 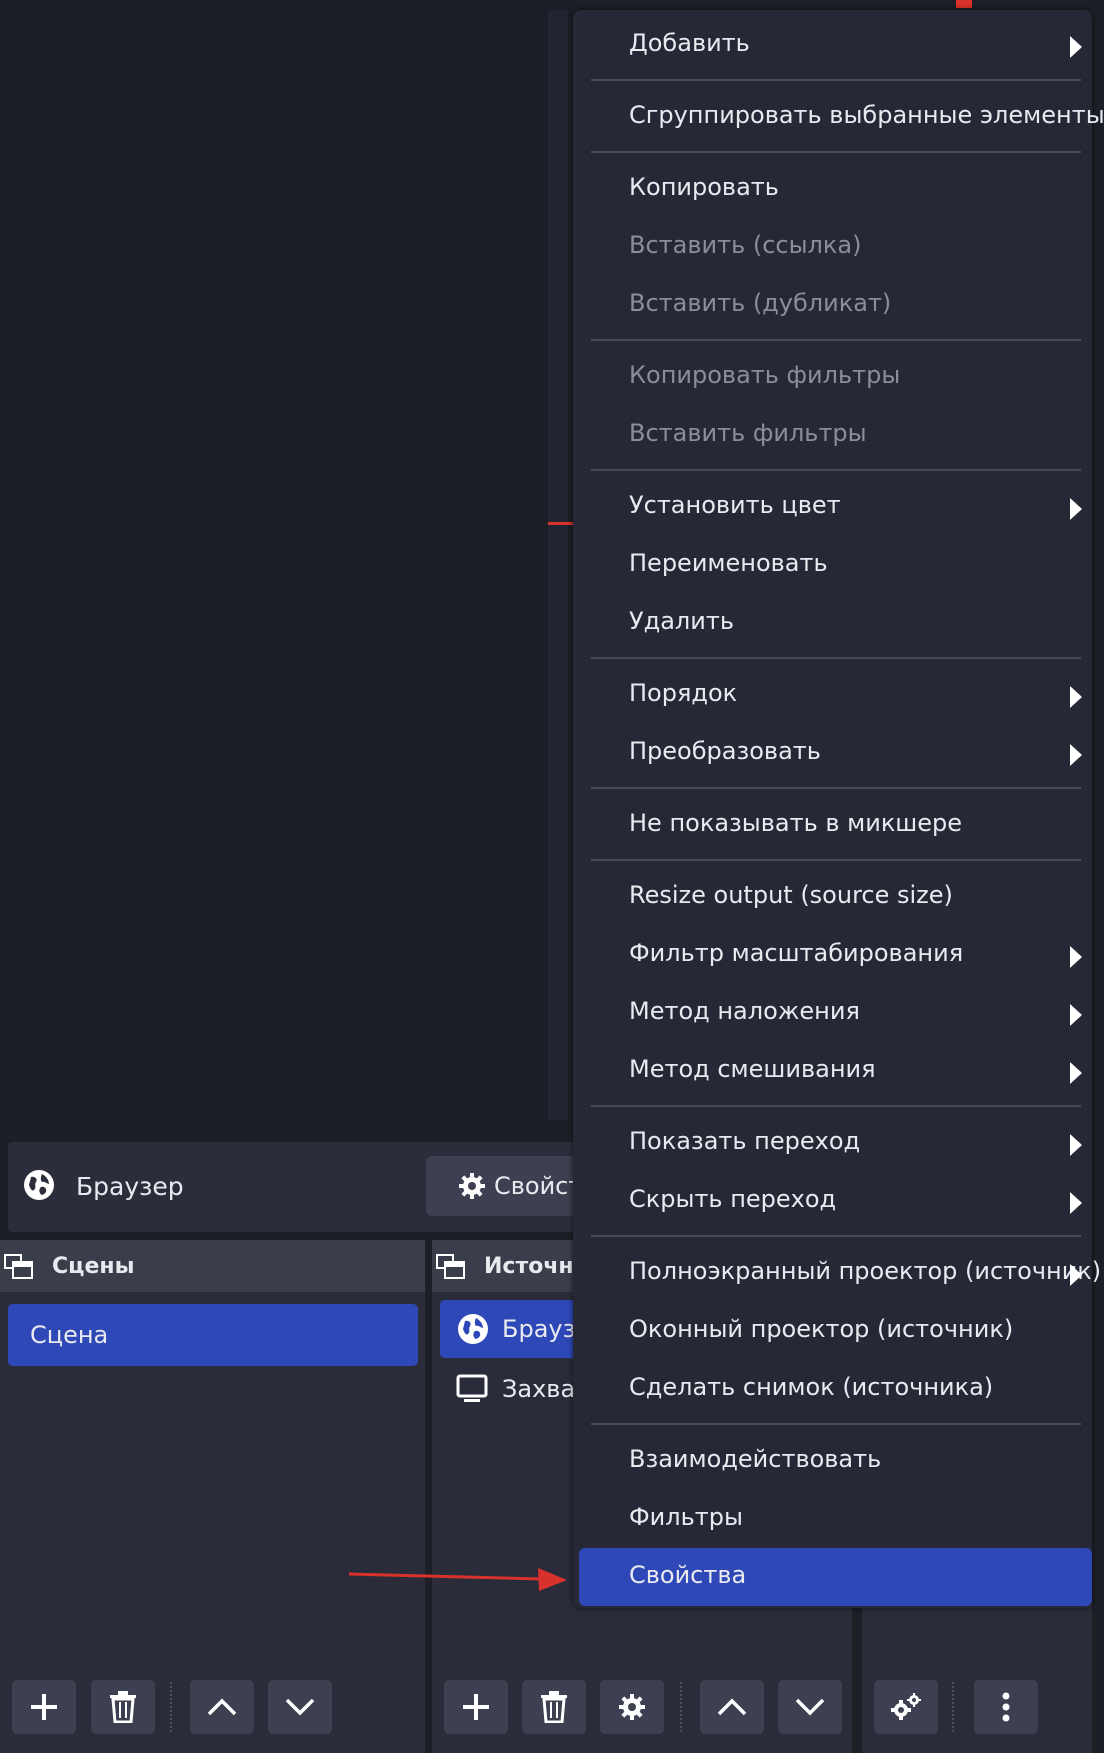 I want to click on remove-scene-button, so click(x=123, y=1707).